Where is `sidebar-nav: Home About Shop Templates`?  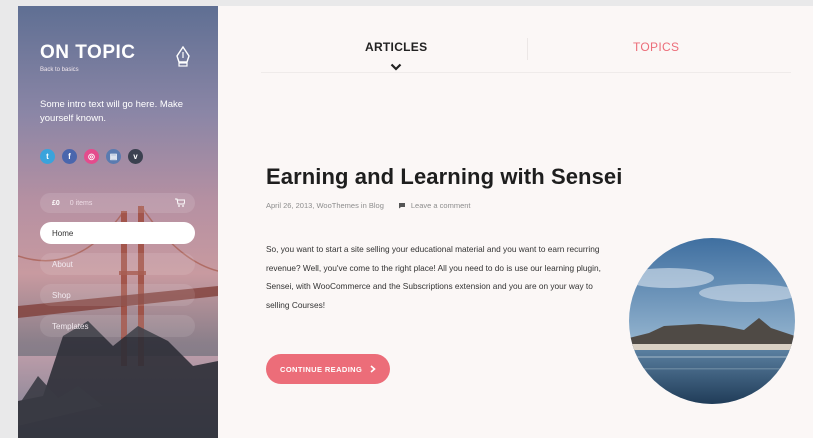
sidebar-nav: Home About Shop Templates is located at coordinates (117, 284).